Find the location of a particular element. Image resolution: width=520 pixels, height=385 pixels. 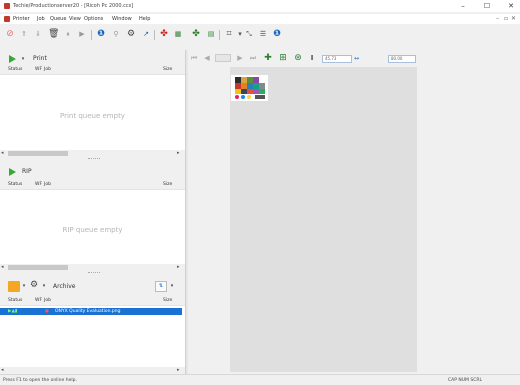

first-page-icon: ⏮ is located at coordinates (194, 58).